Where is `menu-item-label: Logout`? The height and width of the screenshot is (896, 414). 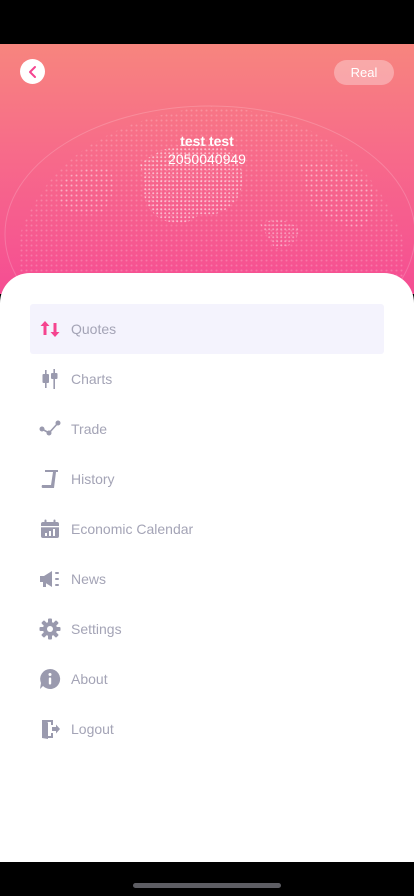 menu-item-label: Logout is located at coordinates (92, 729).